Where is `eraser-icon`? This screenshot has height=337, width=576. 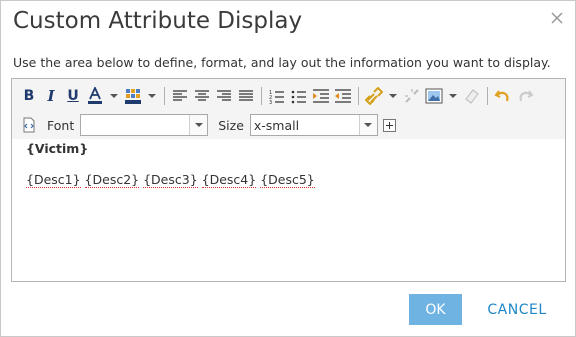 eraser-icon is located at coordinates (472, 96).